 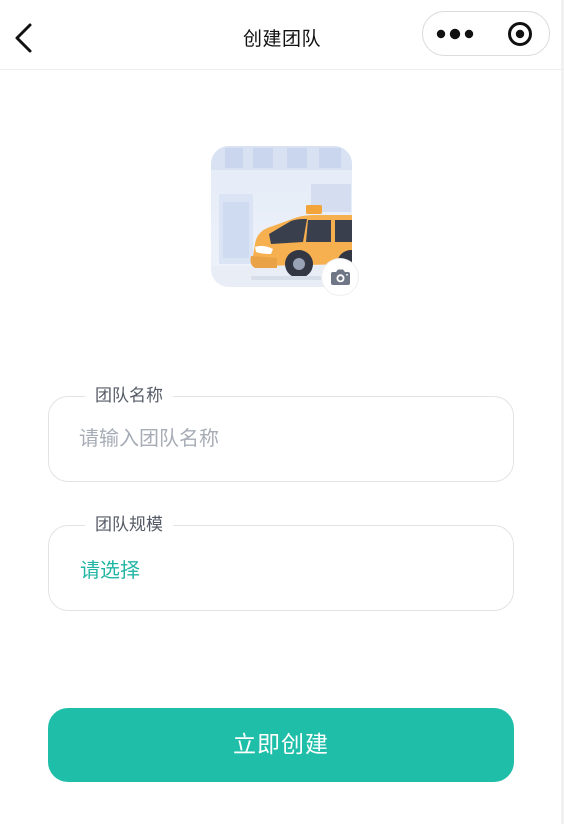 I want to click on more-button, so click(x=455, y=33).